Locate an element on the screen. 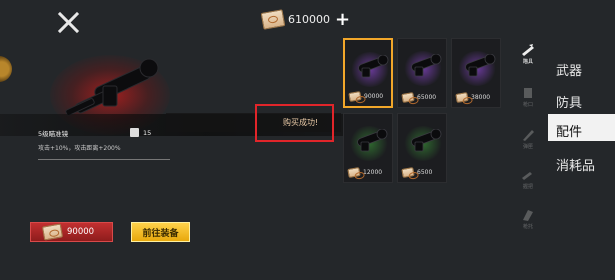 This screenshot has width=615, height=280. category-scope: 瞄具 is located at coordinates (528, 54).